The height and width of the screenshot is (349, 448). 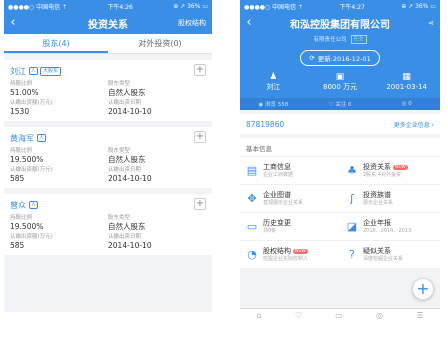 What do you see at coordinates (434, 23) in the screenshot?
I see `share-icon: ⋖` at bounding box center [434, 23].